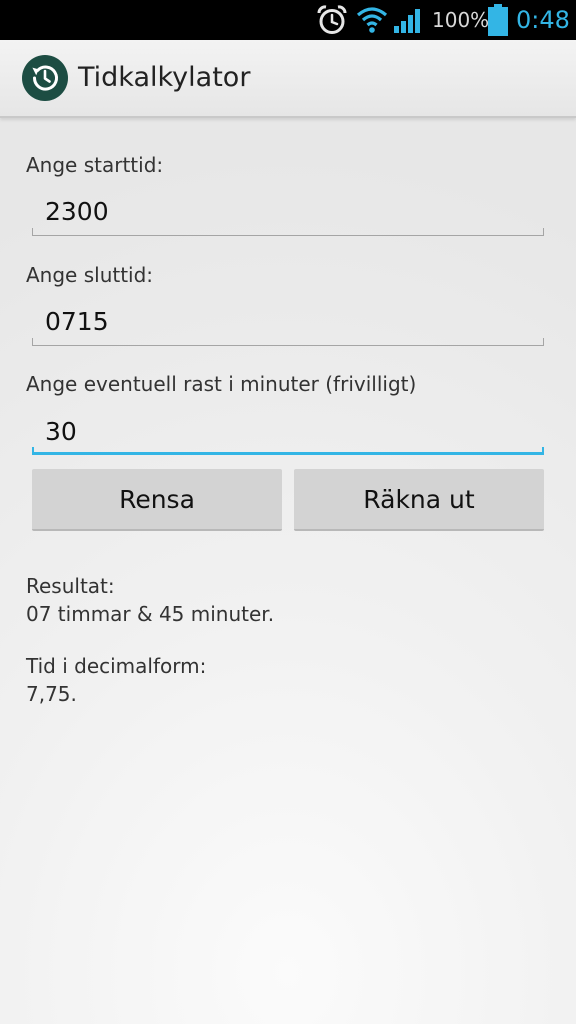 Image resolution: width=576 pixels, height=1024 pixels. I want to click on end-time-label: Ange sluttid:, so click(90, 275).